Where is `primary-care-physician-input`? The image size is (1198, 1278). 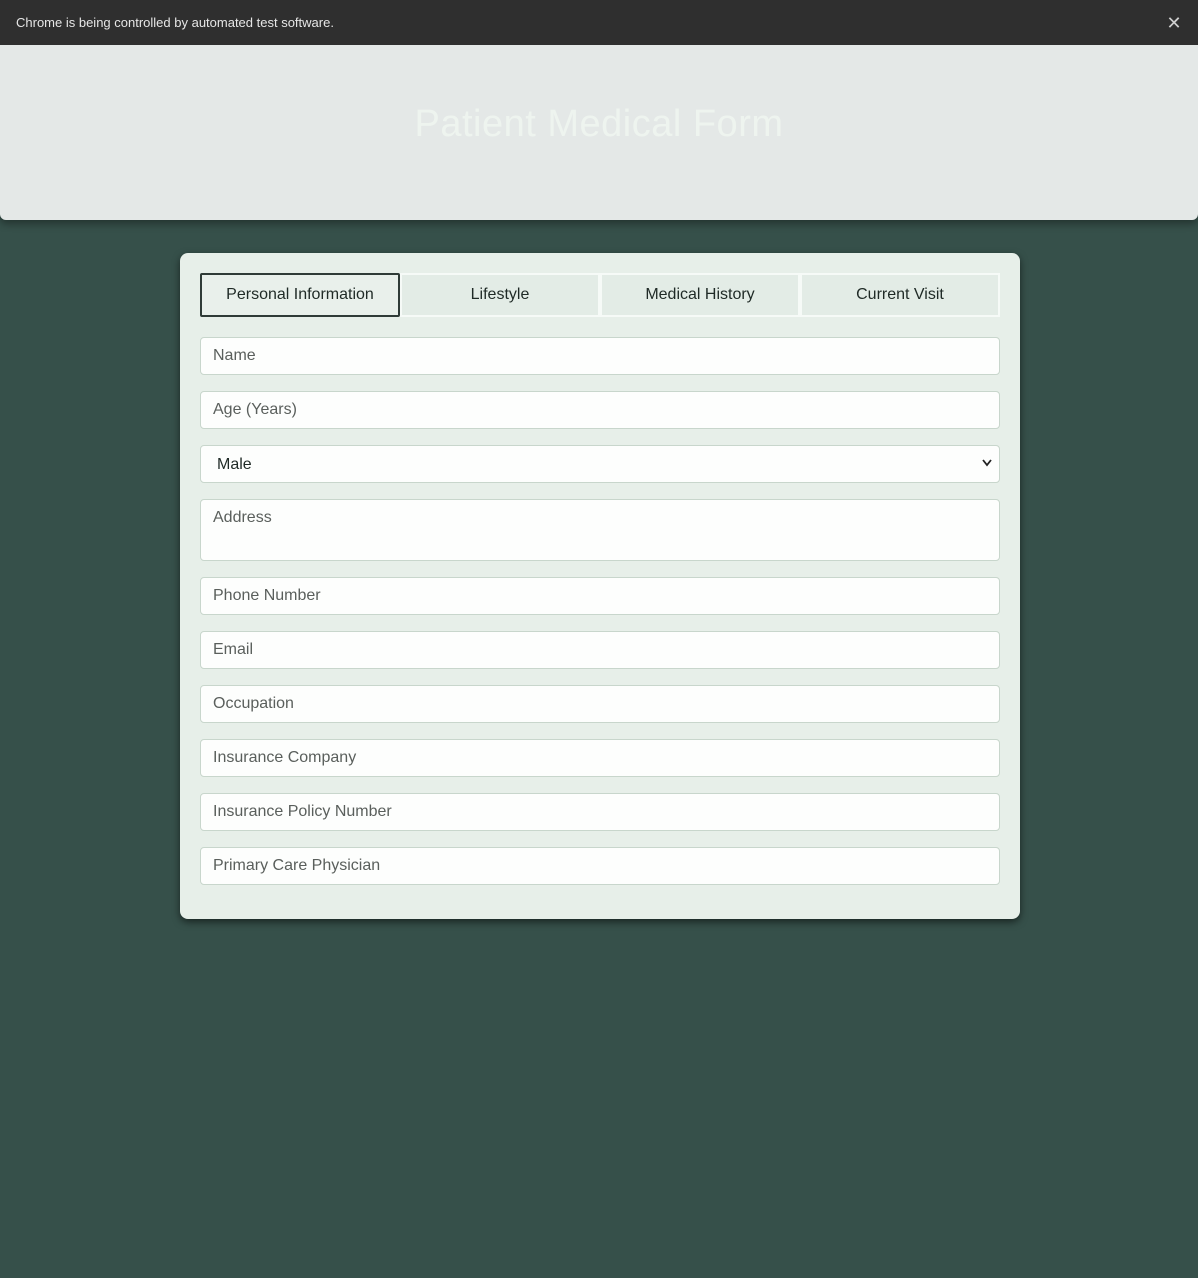 primary-care-physician-input is located at coordinates (600, 866).